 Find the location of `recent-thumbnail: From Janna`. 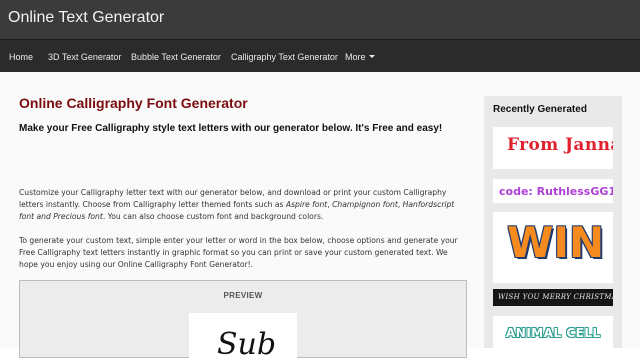

recent-thumbnail: From Janna is located at coordinates (553, 148).